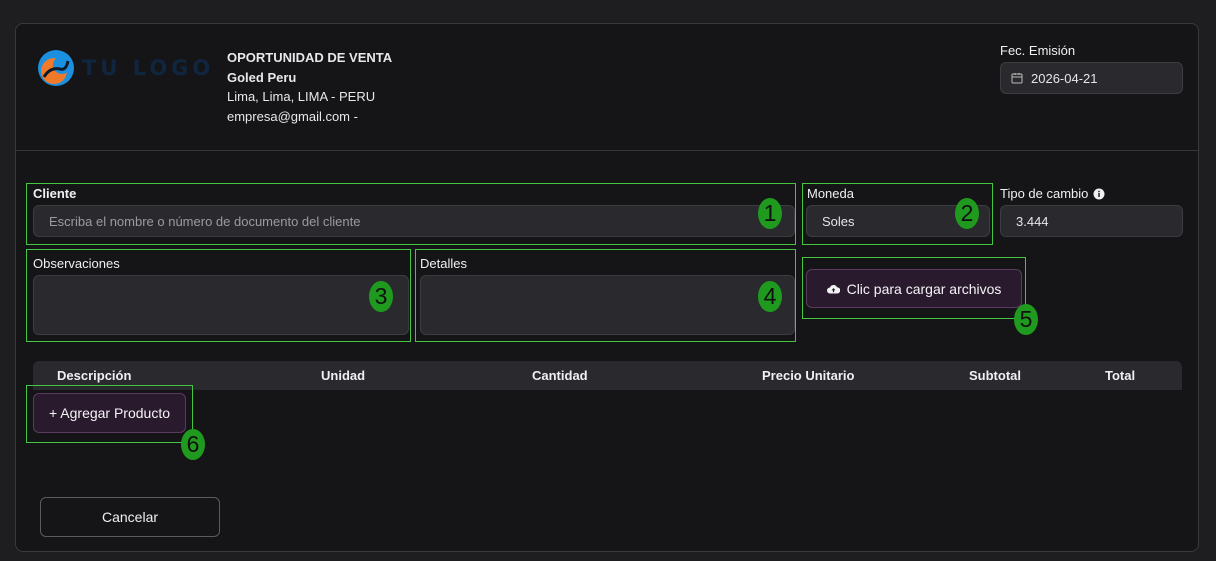  I want to click on company-contact: empresa@gmail.com -, so click(292, 116).